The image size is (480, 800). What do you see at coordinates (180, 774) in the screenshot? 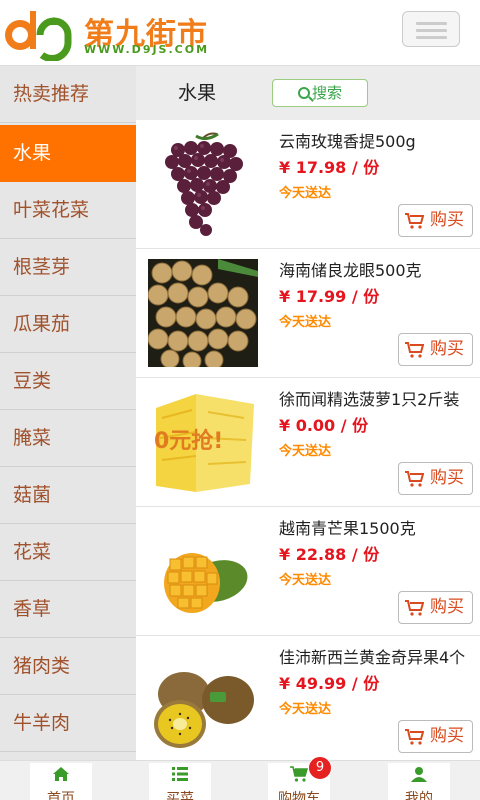
I see `list-icon` at bounding box center [180, 774].